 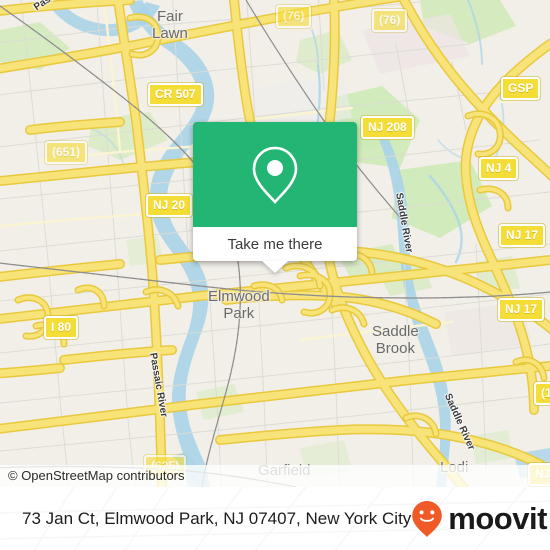 What do you see at coordinates (390, 20) in the screenshot?
I see `road-shield-76-b: (76)` at bounding box center [390, 20].